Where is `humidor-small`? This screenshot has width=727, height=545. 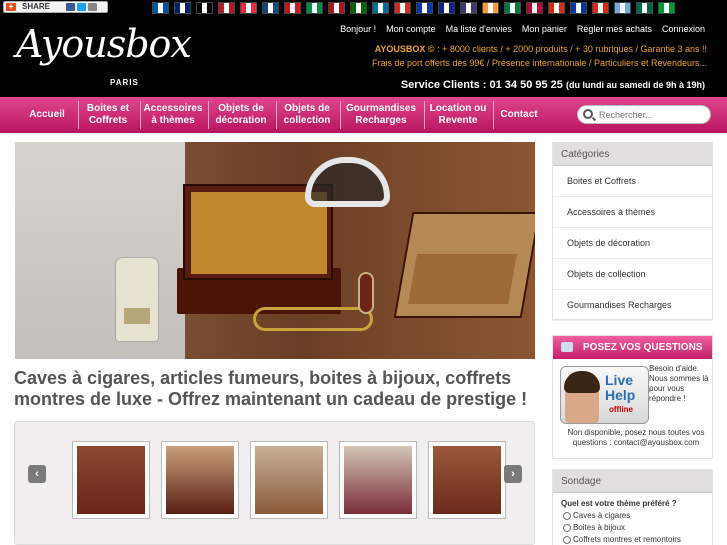
humidor-small is located at coordinates (464, 265).